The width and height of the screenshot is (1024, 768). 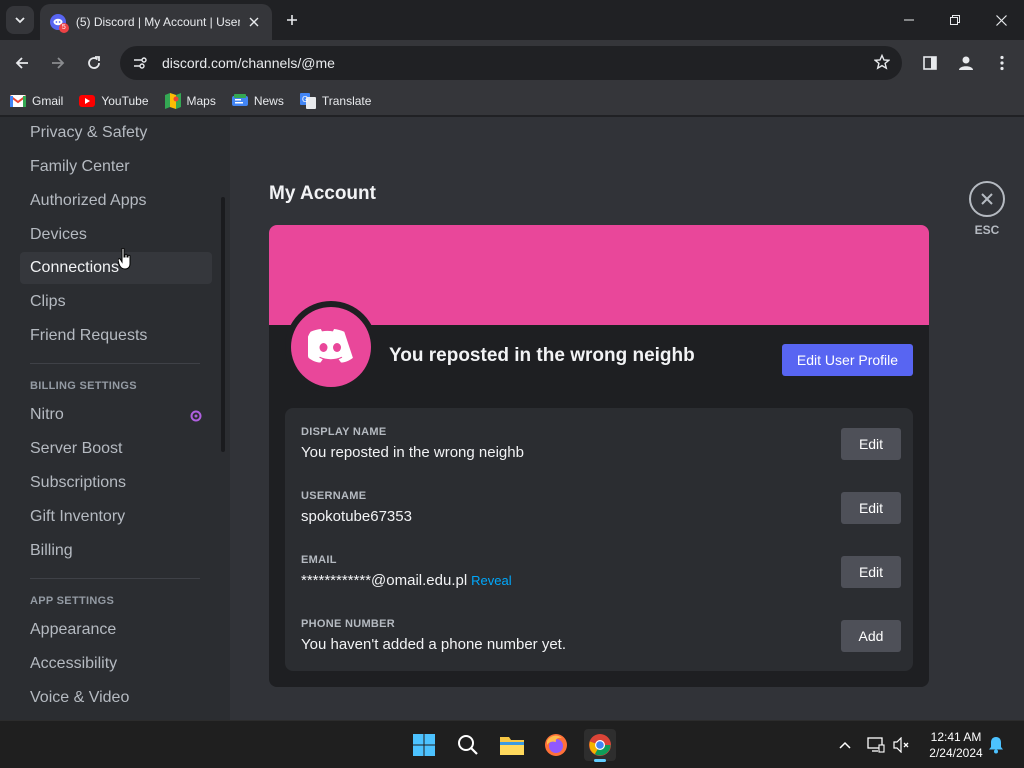 I want to click on field-label: EMAIL, so click(x=319, y=560).